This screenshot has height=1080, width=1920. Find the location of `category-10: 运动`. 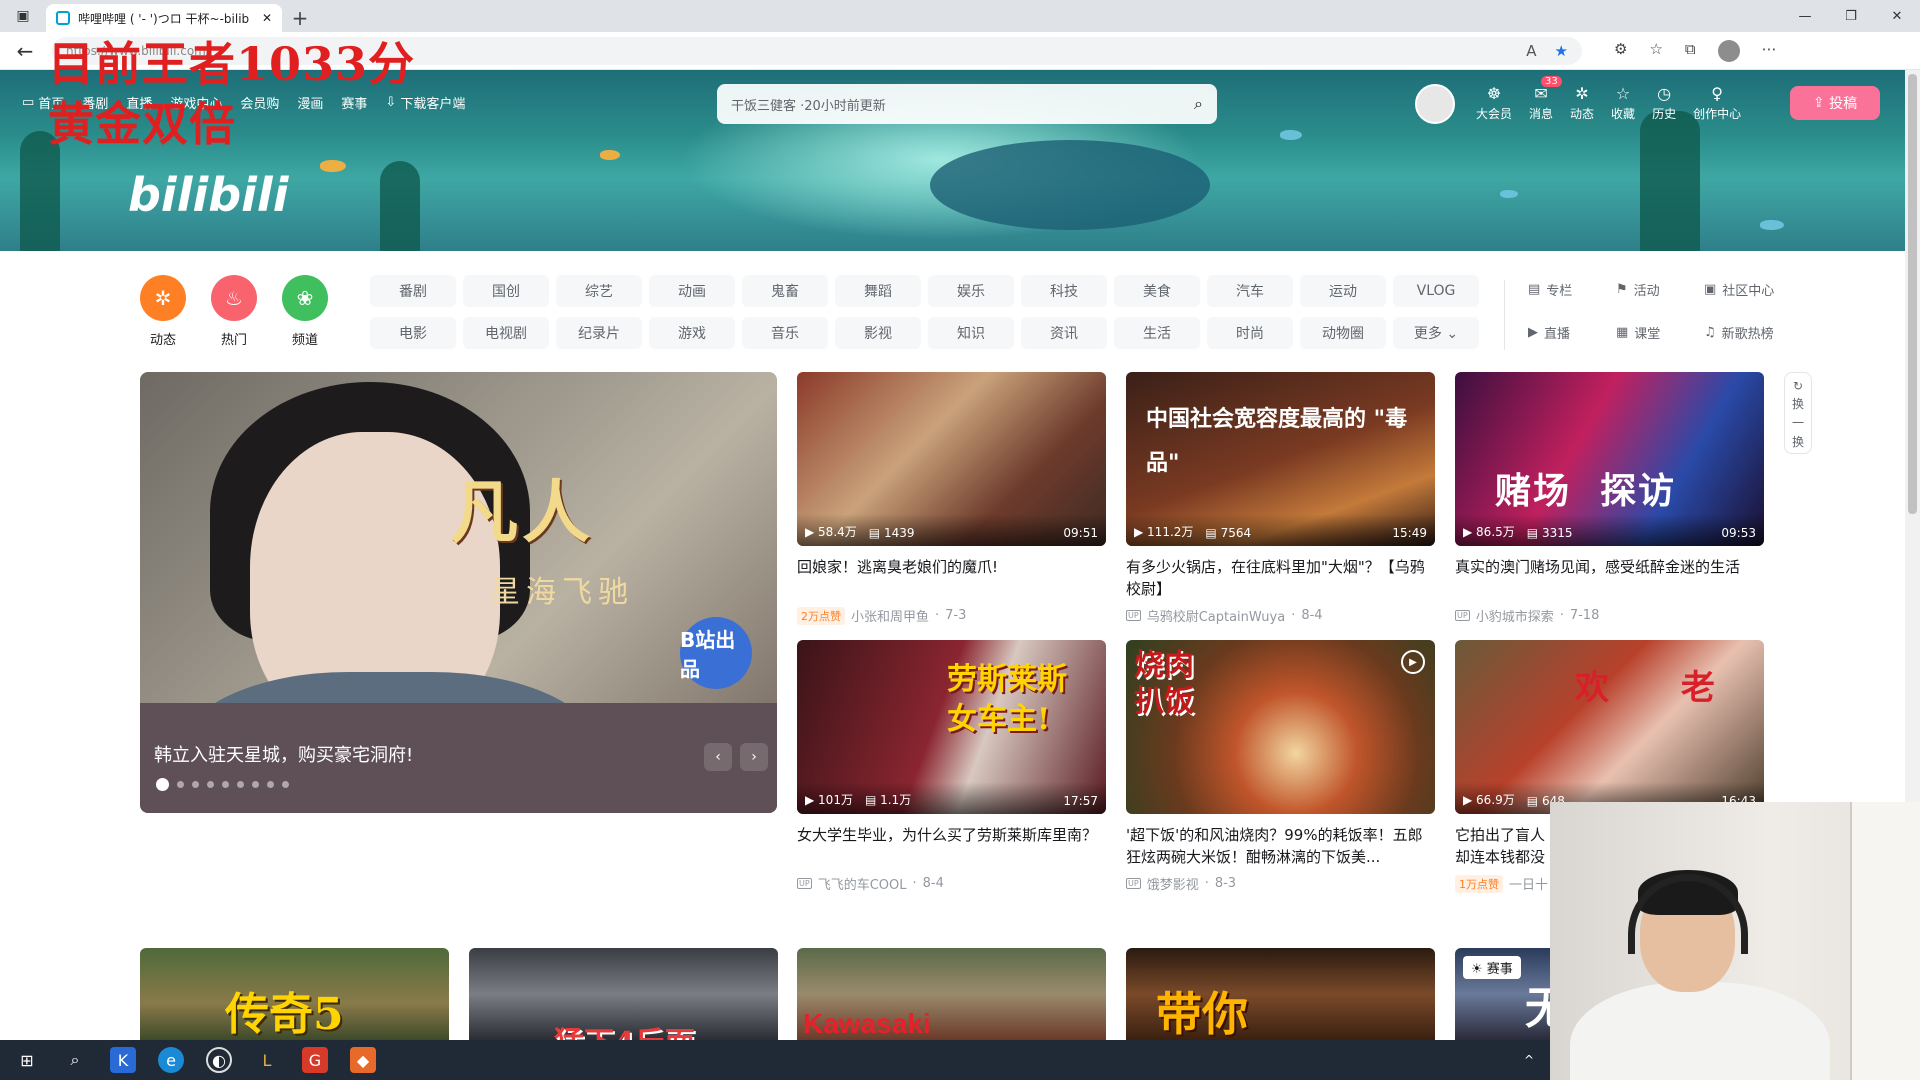

category-10: 运动 is located at coordinates (1343, 291).